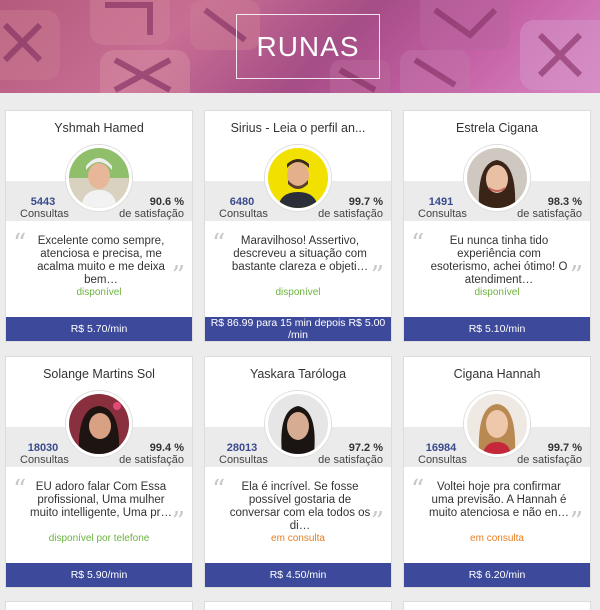  What do you see at coordinates (564, 202) in the screenshot?
I see `satisfaction-percent: 98.3 %` at bounding box center [564, 202].